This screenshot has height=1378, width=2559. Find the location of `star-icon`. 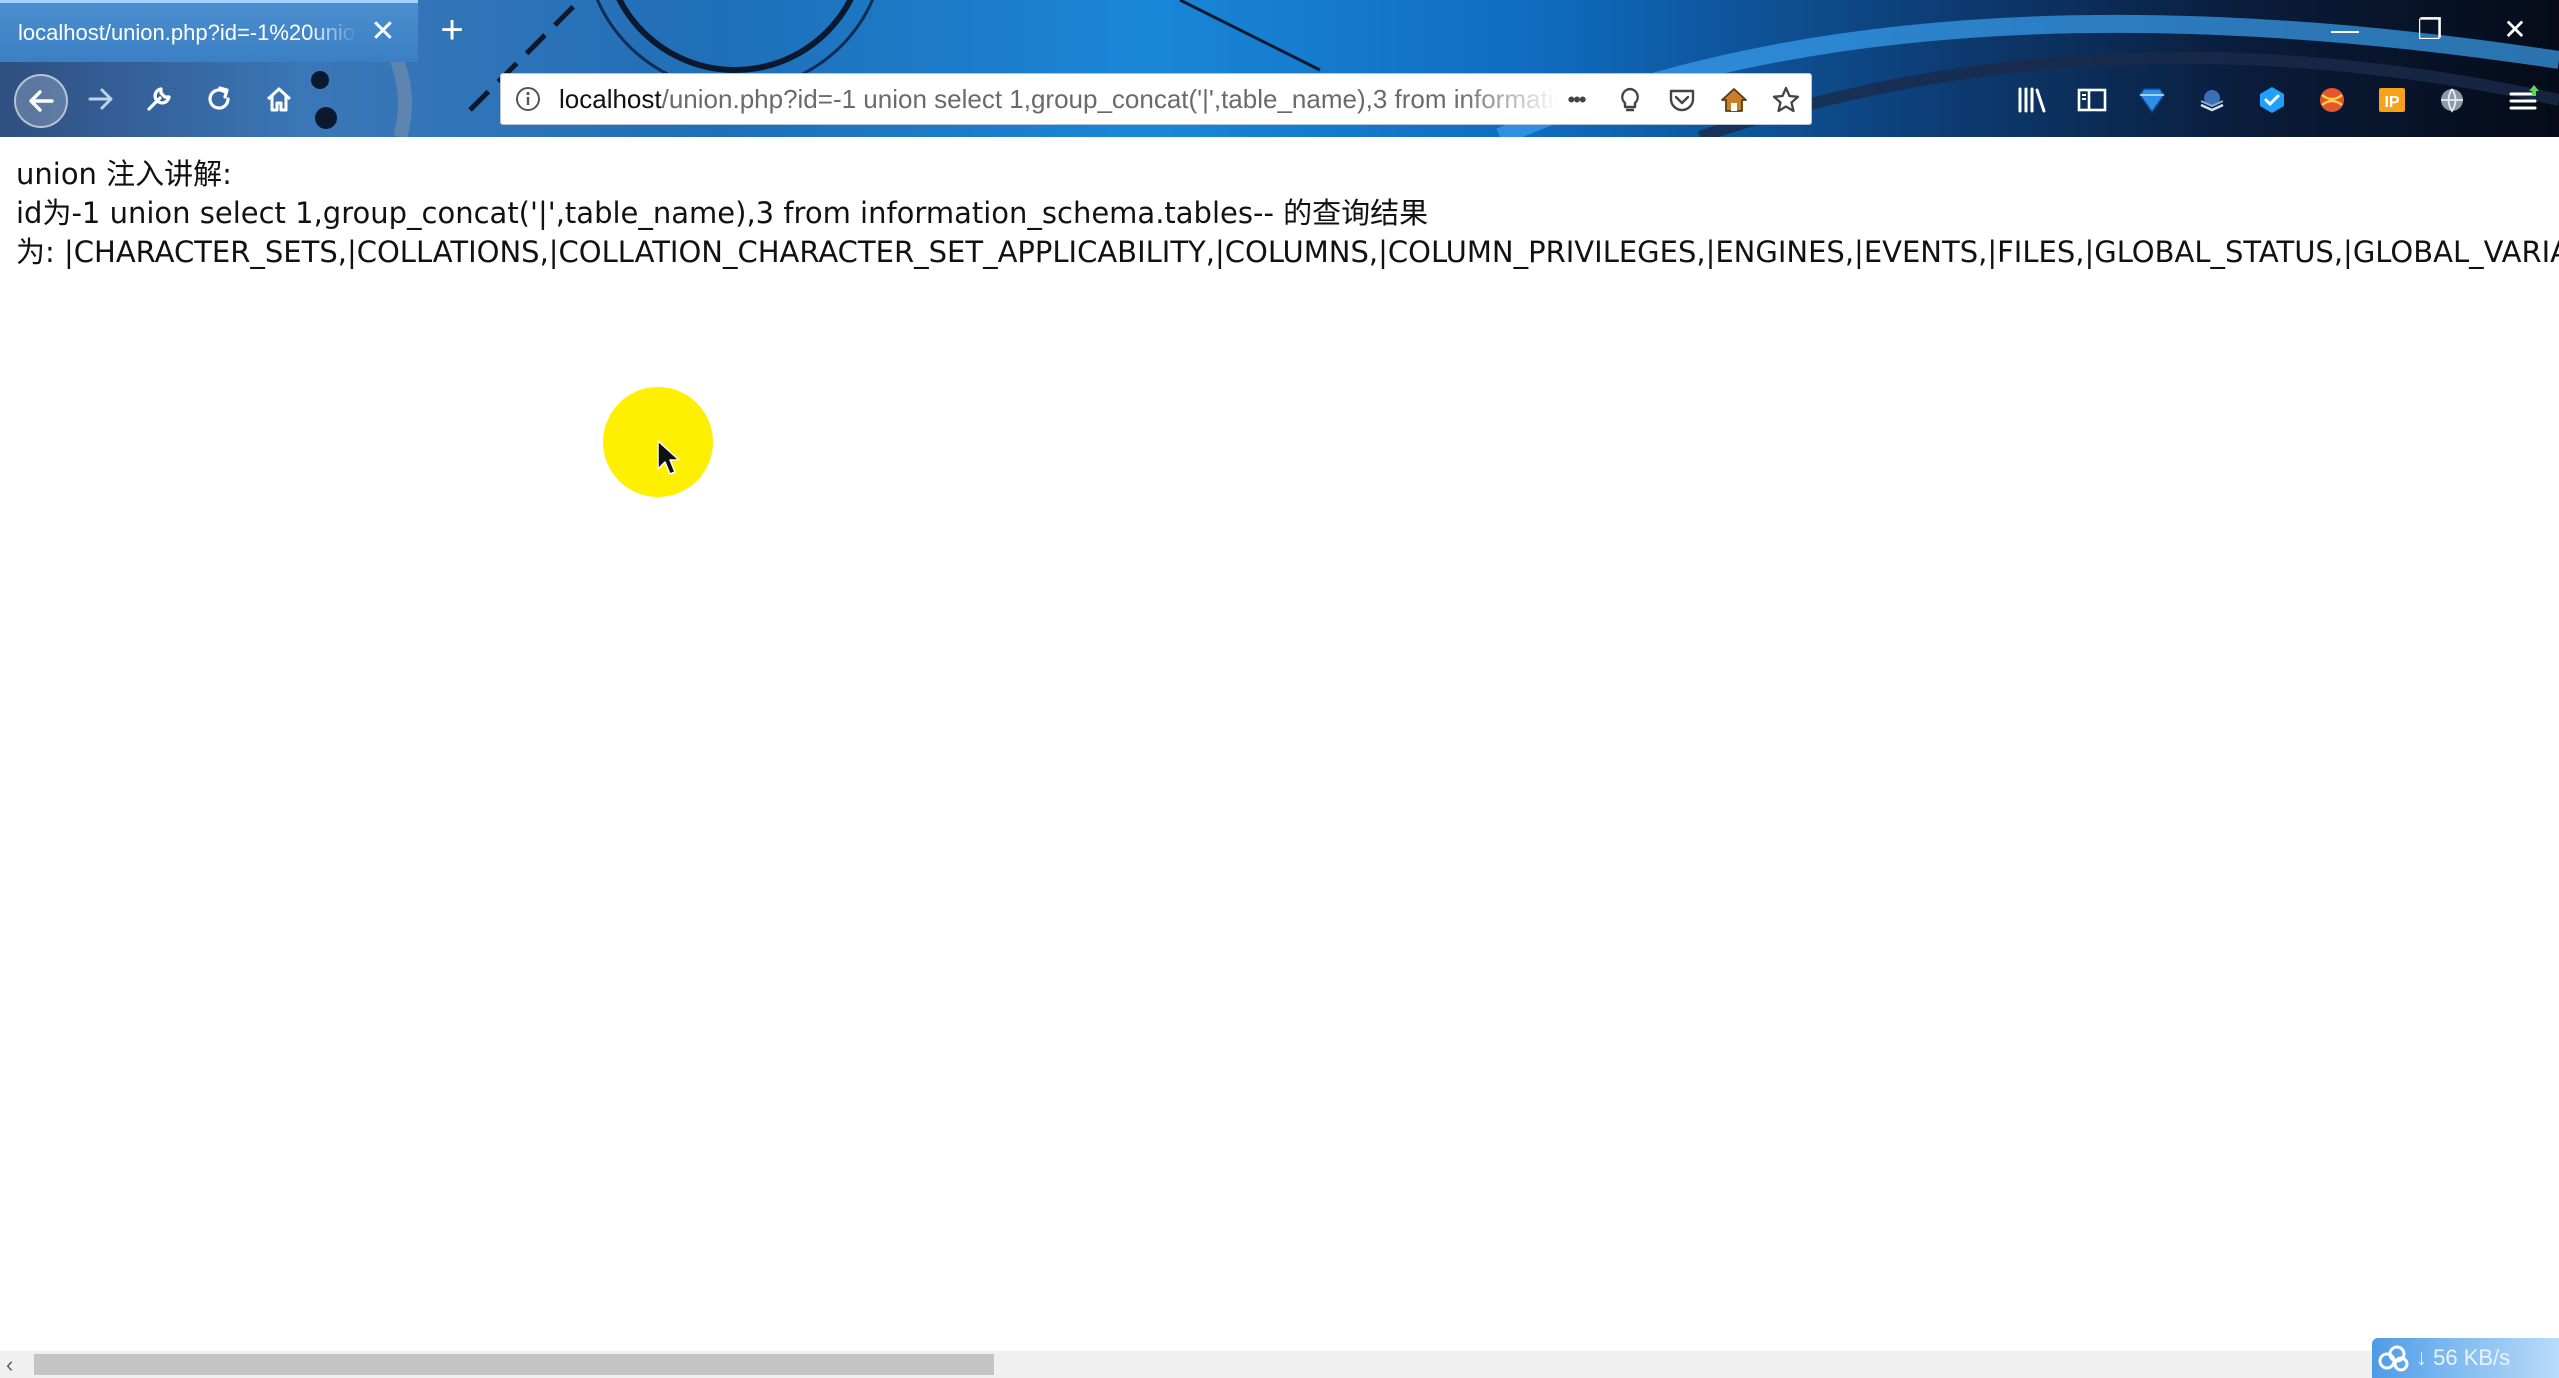

star-icon is located at coordinates (1786, 99).